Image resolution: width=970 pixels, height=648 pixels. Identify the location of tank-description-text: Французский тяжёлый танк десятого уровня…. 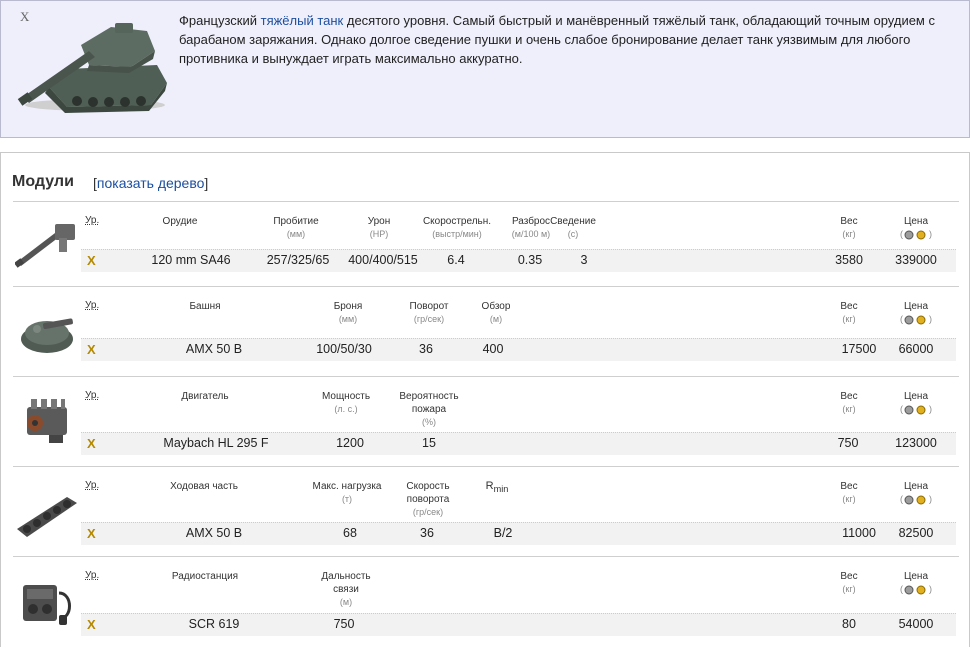
(557, 39).